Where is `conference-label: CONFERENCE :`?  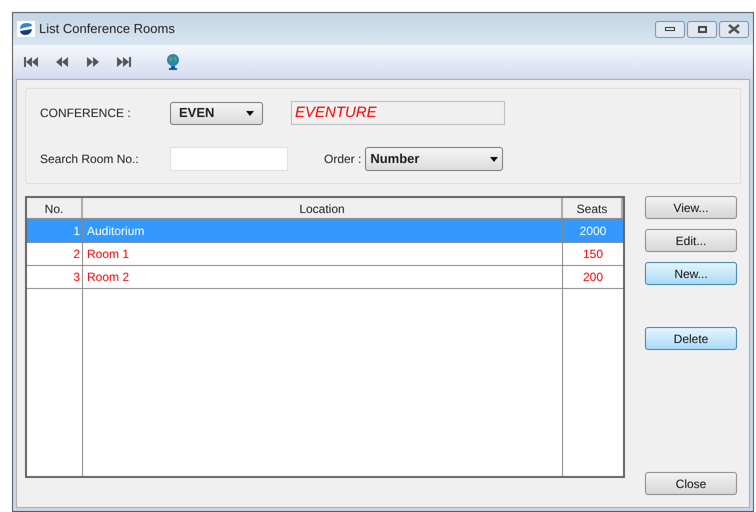 conference-label: CONFERENCE : is located at coordinates (86, 113).